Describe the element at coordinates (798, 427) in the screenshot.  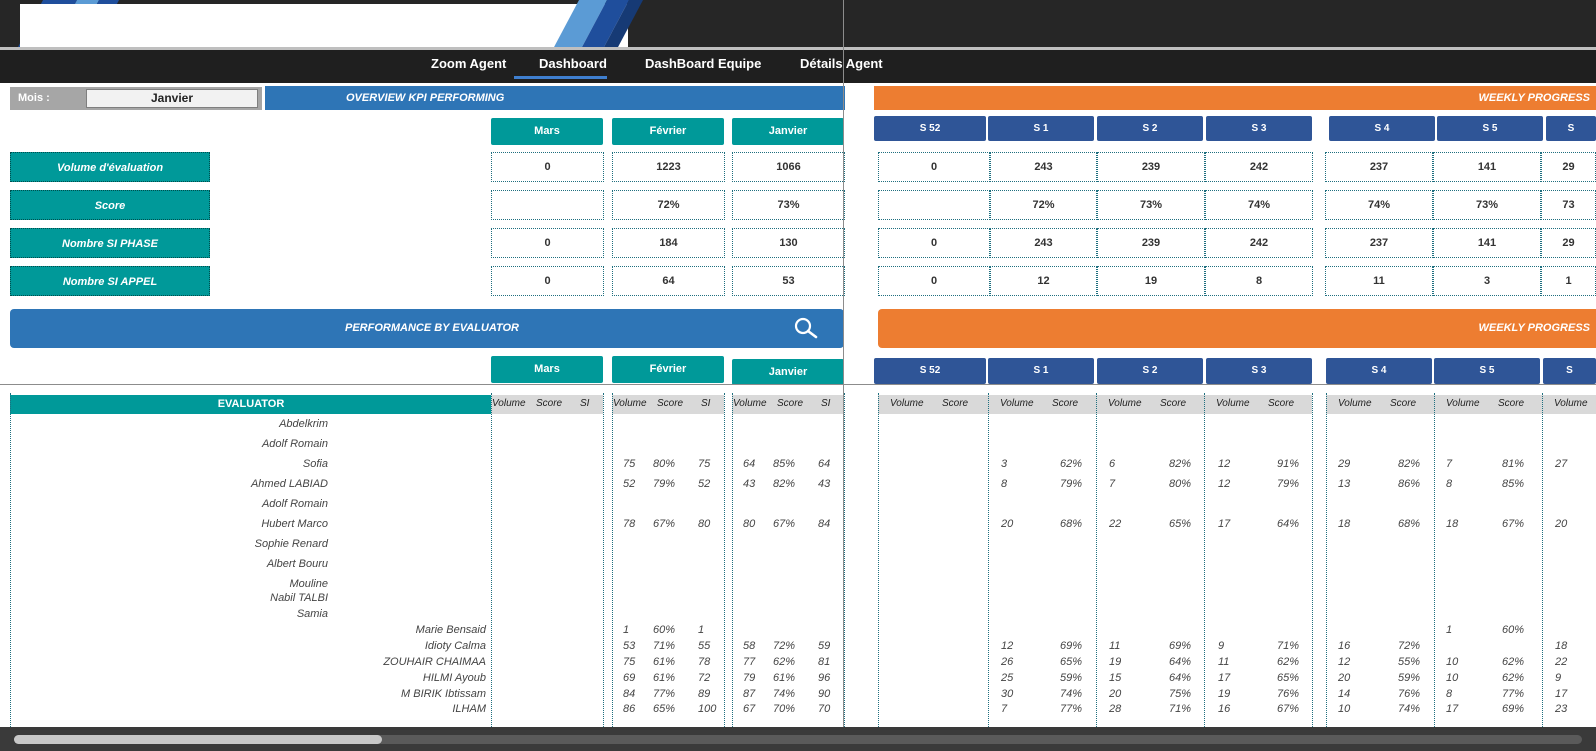
I see `table-row: Abdelkrim` at that location.